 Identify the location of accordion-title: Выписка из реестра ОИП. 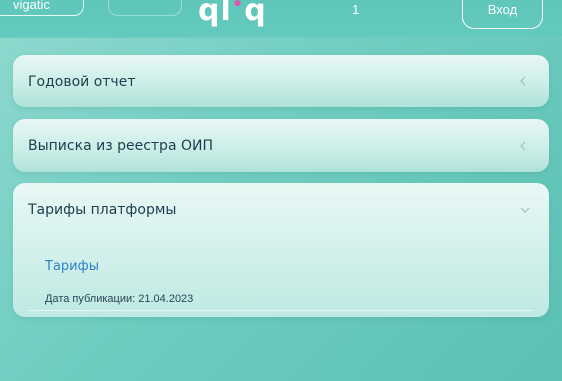
(120, 146).